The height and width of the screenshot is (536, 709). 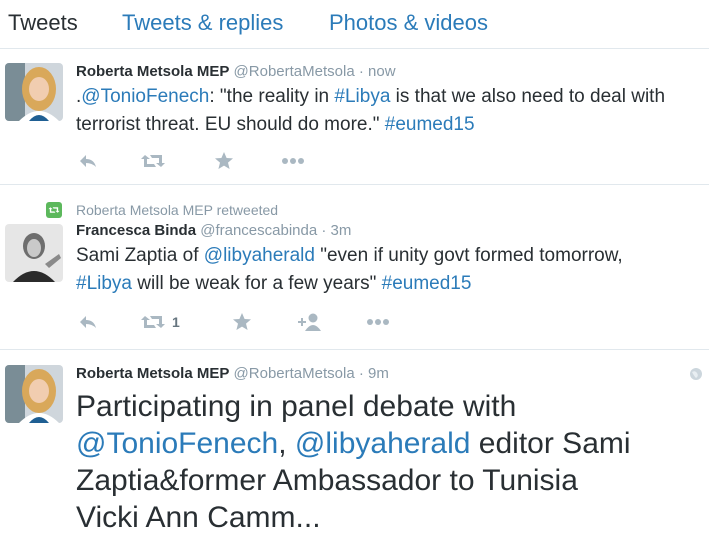 I want to click on globe-icon, so click(x=696, y=376).